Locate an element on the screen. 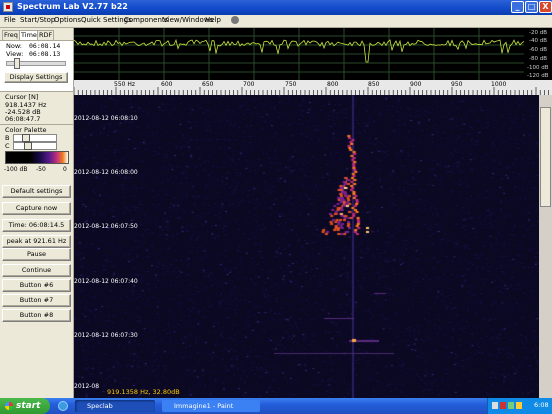 This screenshot has width=552, height=414. palette-scale-mid: -50 is located at coordinates (41, 169).